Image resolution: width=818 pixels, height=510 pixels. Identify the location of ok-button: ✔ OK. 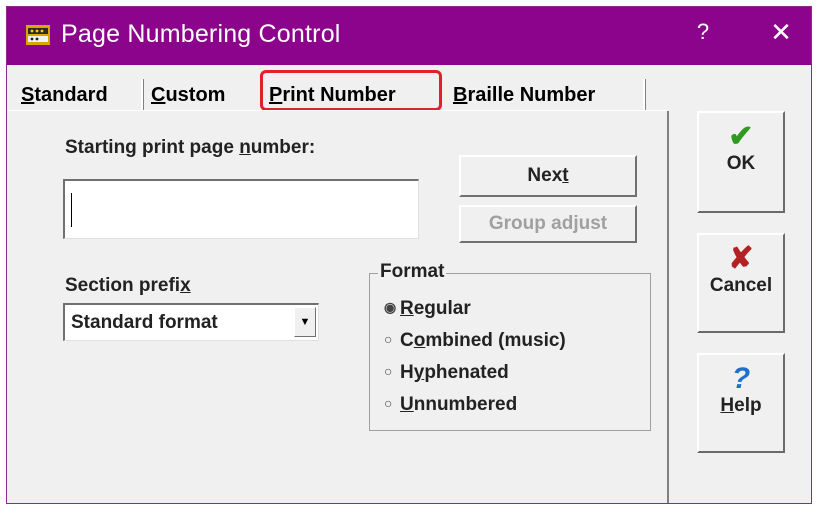
(741, 162).